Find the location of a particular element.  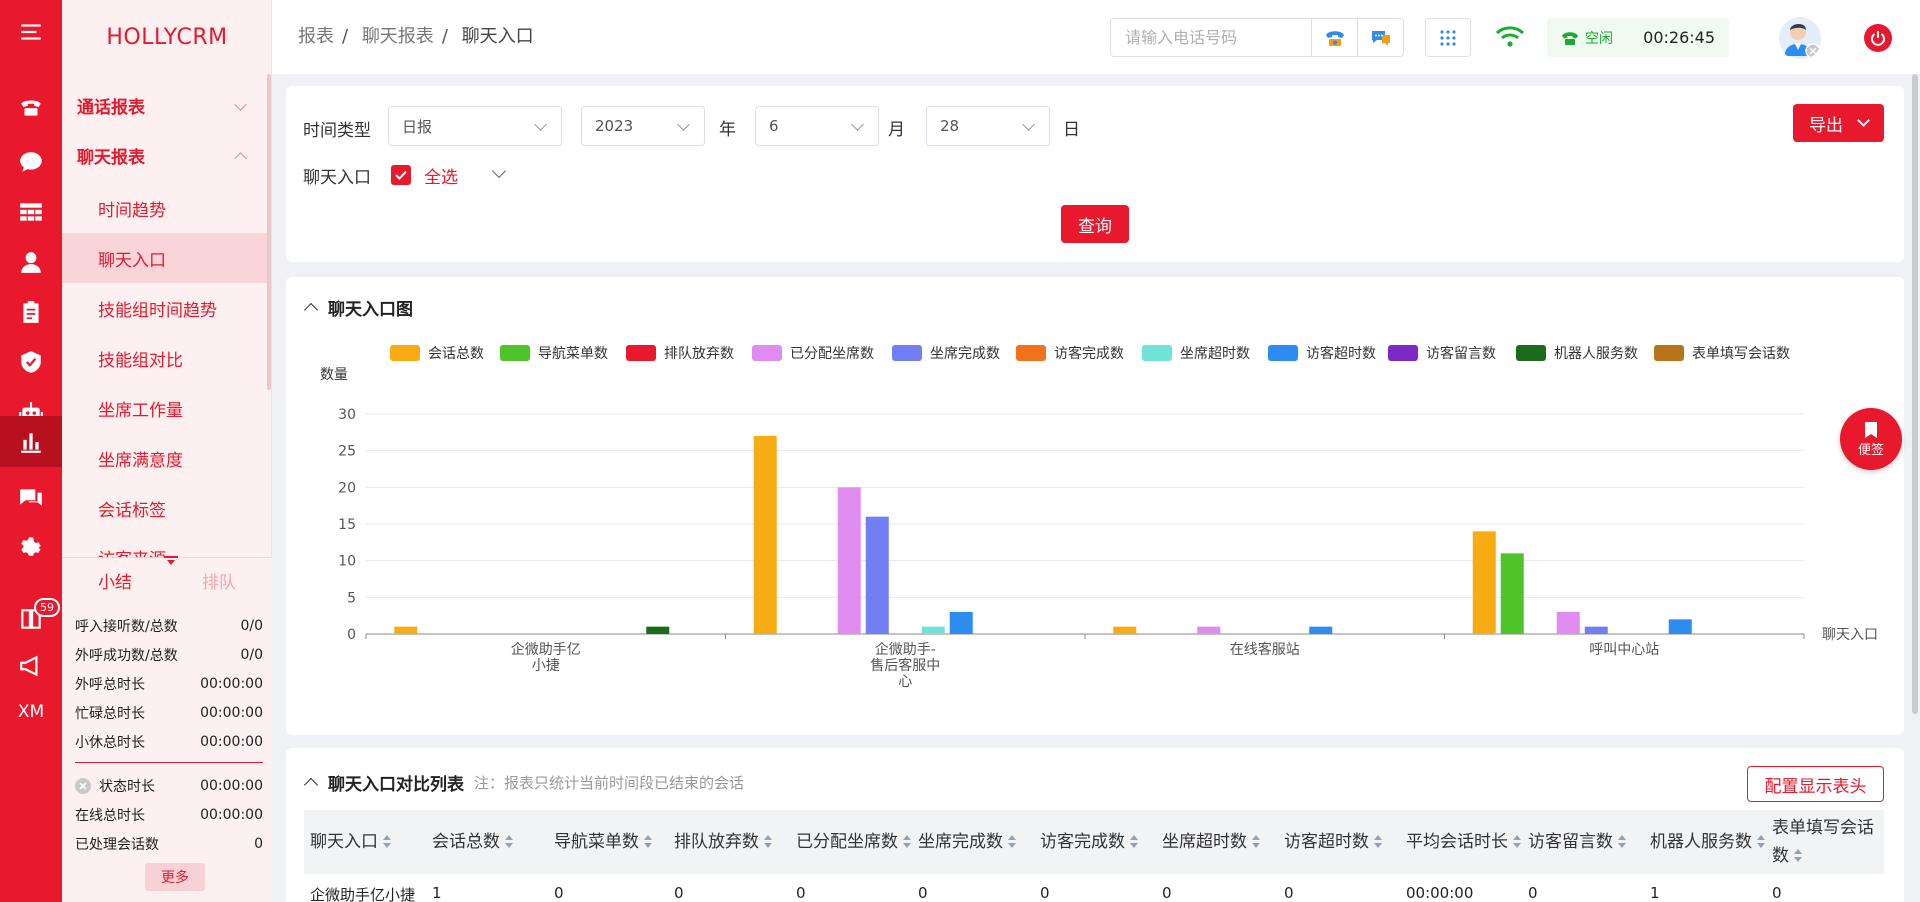

day-select: 28 is located at coordinates (988, 126).